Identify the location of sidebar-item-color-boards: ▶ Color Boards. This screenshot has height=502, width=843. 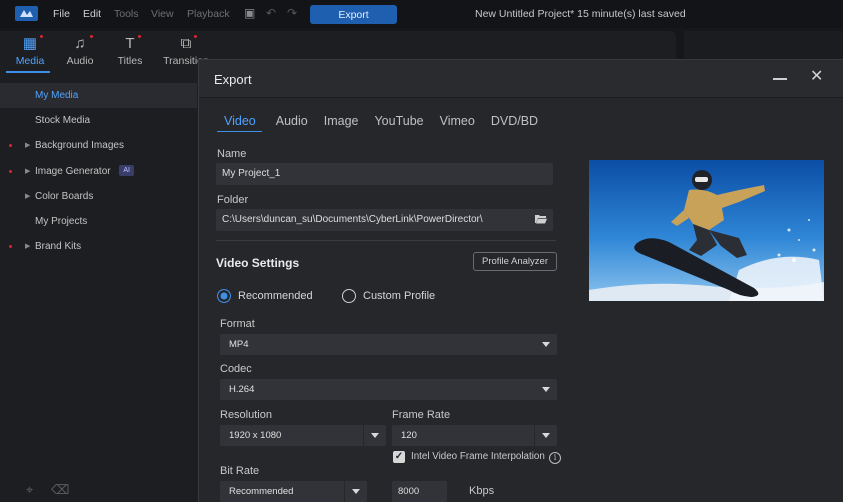
(98, 196).